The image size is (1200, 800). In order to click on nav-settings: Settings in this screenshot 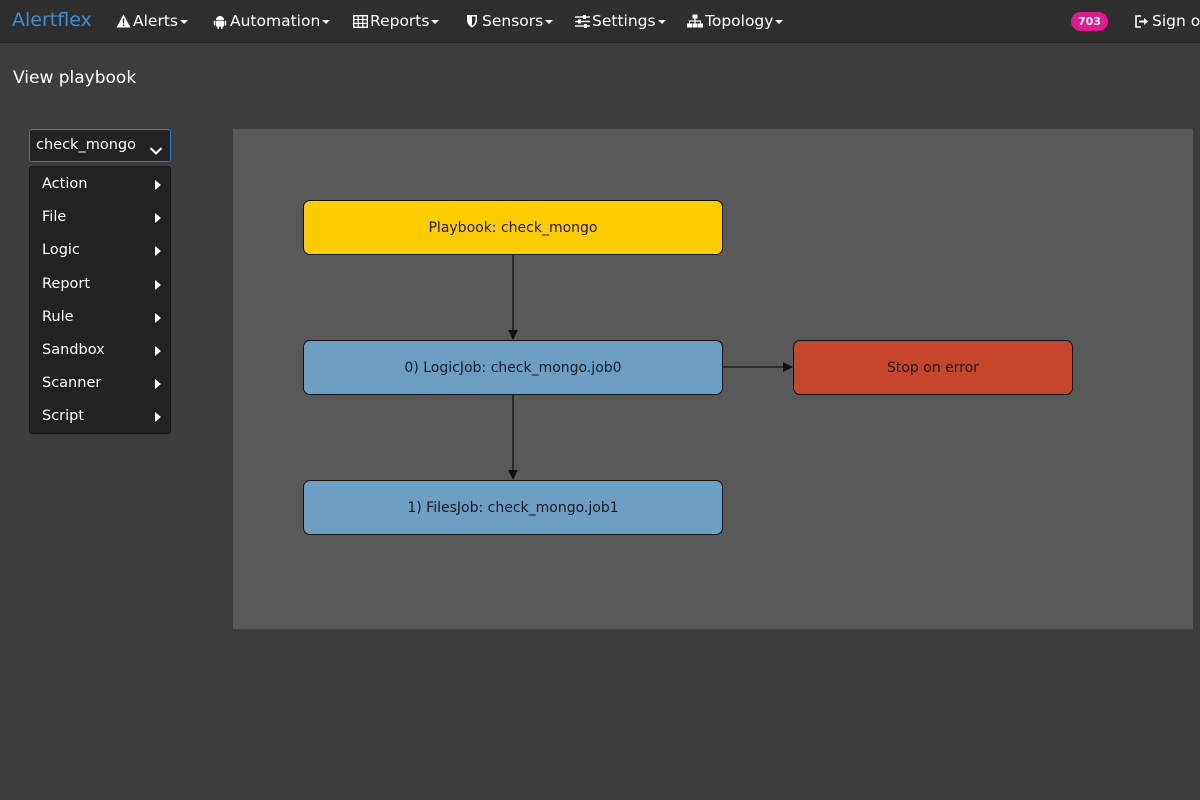, I will do `click(620, 21)`.